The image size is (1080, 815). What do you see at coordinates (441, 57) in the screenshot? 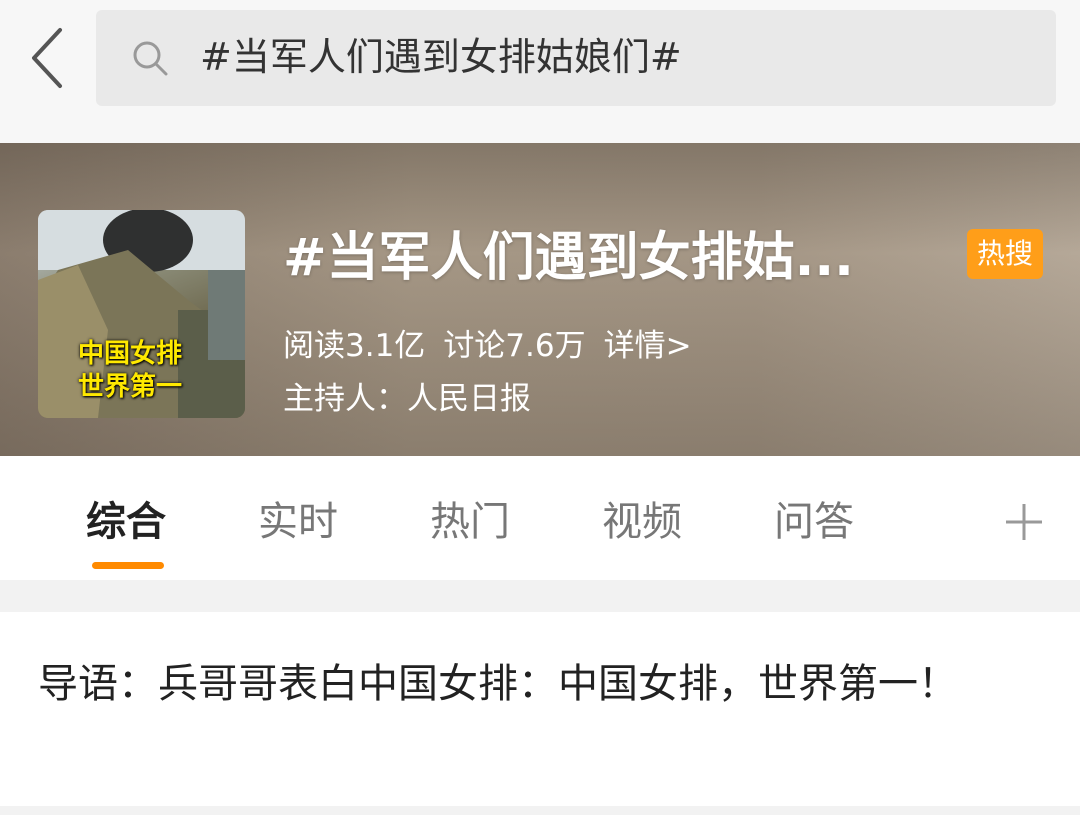
I see `search-query: #当军人们遇到女排姑娘们#` at bounding box center [441, 57].